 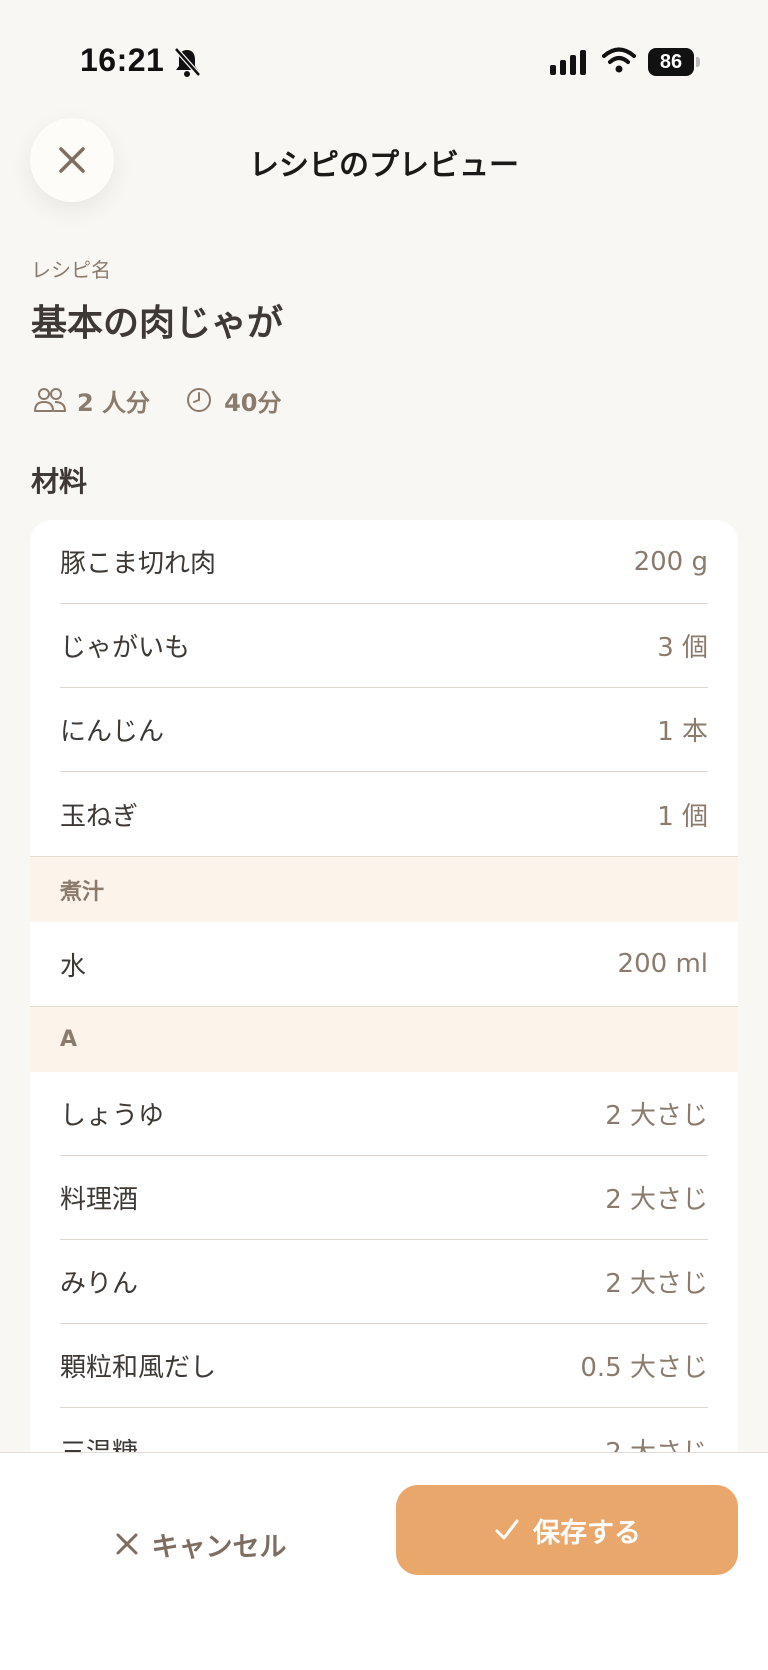 I want to click on clock-icon, so click(x=199, y=400).